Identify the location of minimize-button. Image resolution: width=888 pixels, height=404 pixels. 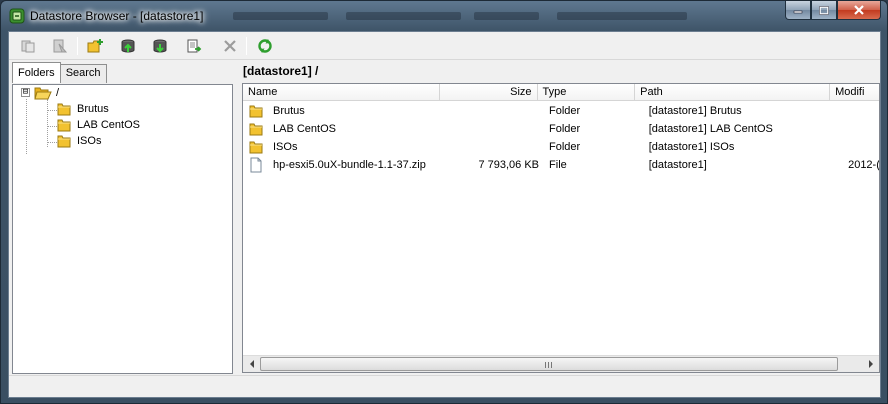
(798, 10).